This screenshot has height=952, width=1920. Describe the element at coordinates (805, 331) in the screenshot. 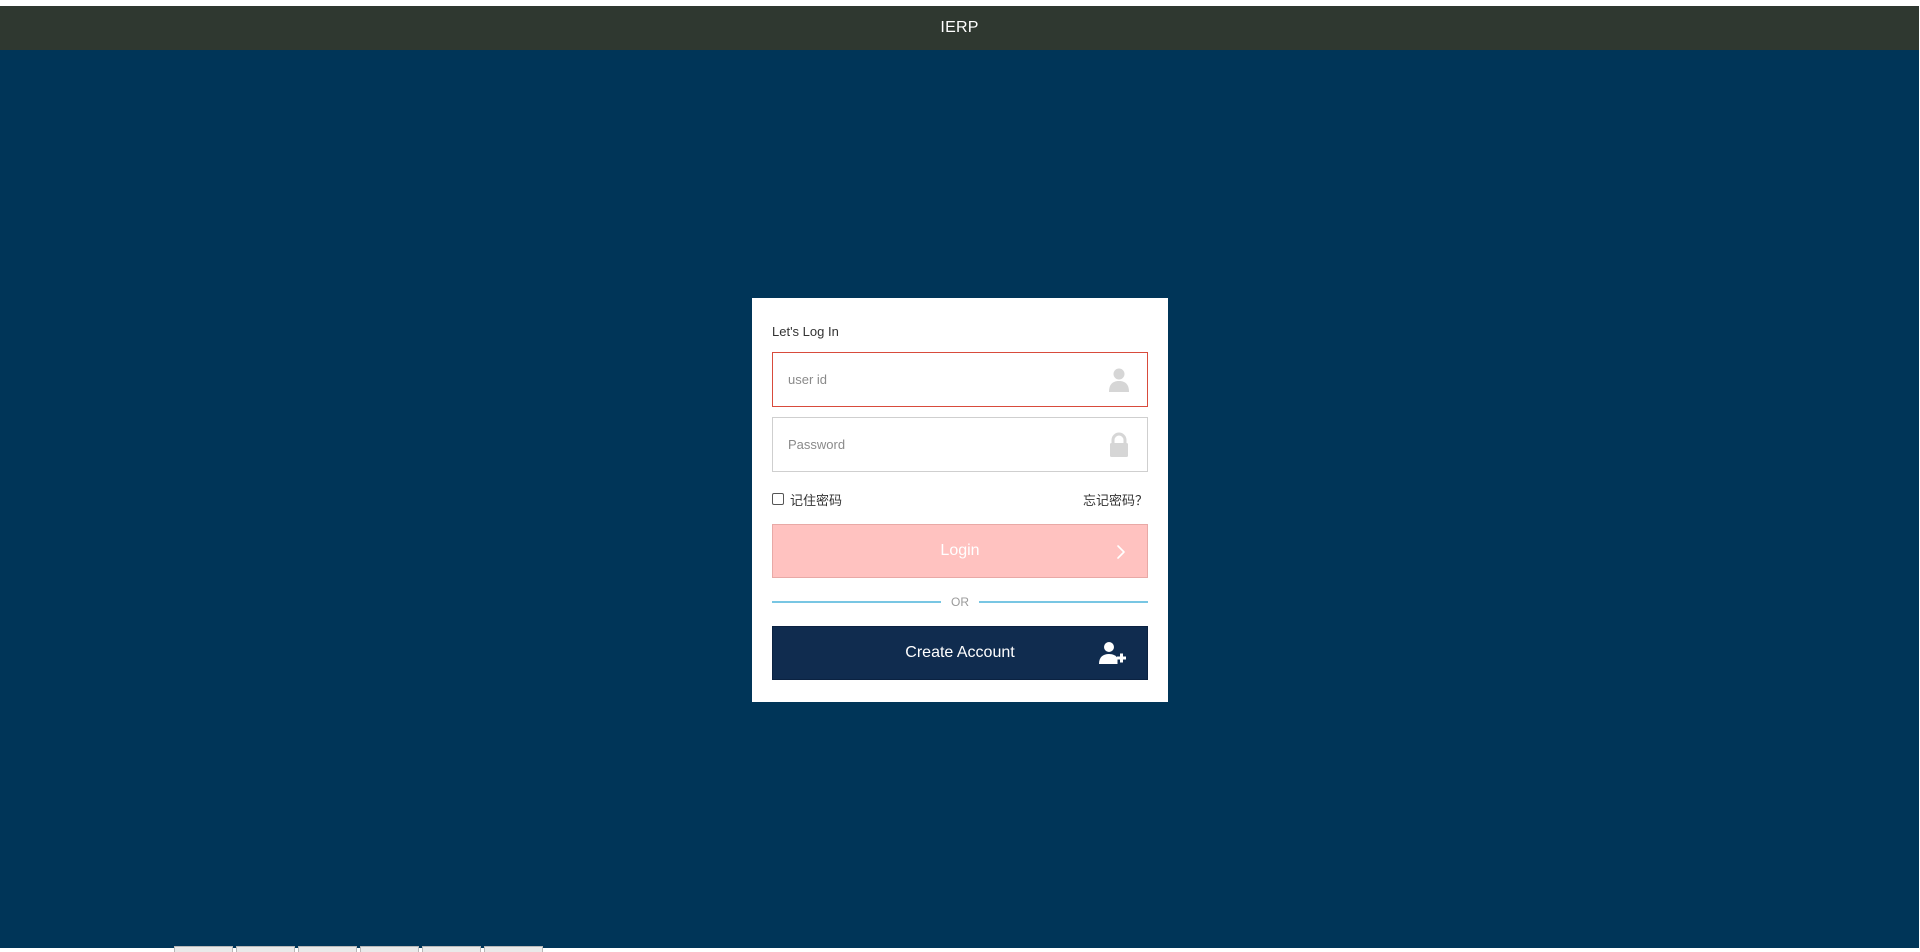

I see `login-heading: Let's Log In` at that location.